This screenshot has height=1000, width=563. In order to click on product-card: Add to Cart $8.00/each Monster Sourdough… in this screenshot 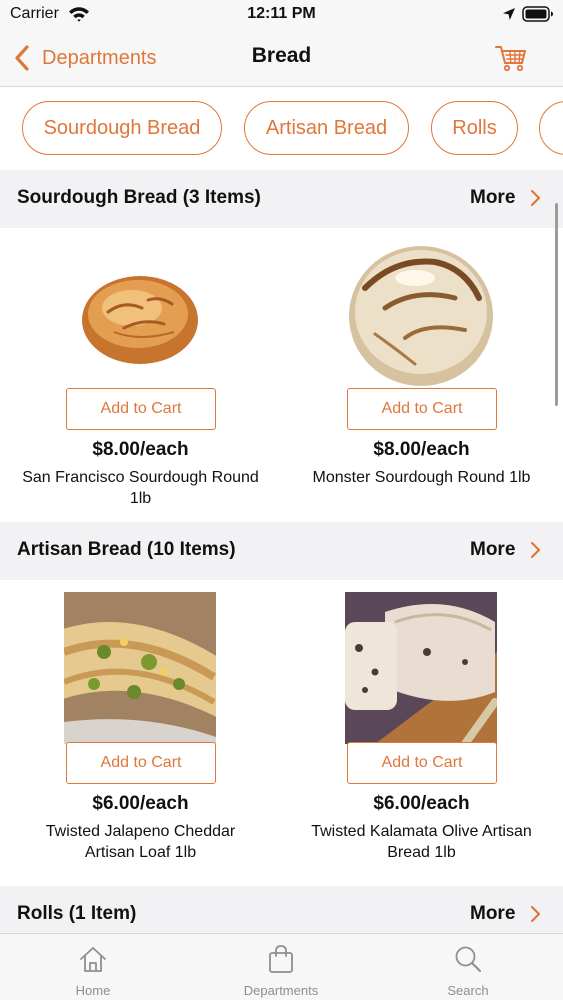, I will do `click(421, 374)`.